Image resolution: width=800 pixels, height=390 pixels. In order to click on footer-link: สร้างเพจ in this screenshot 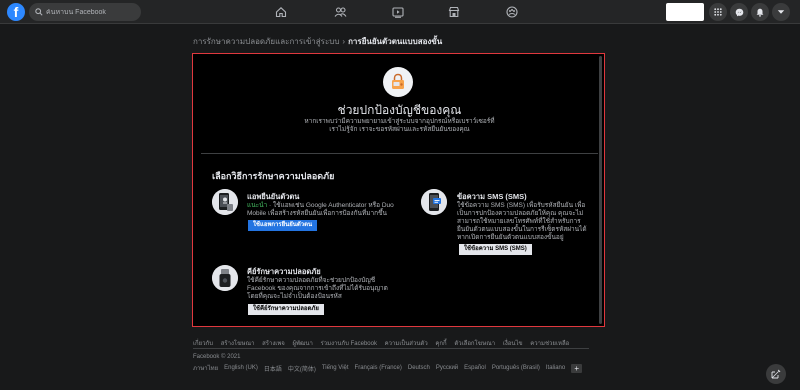, I will do `click(273, 344)`.